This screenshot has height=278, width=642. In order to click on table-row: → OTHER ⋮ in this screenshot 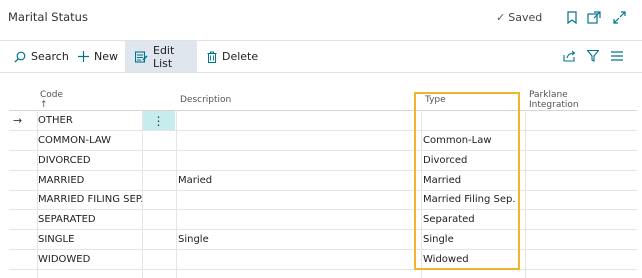, I will do `click(323, 121)`.